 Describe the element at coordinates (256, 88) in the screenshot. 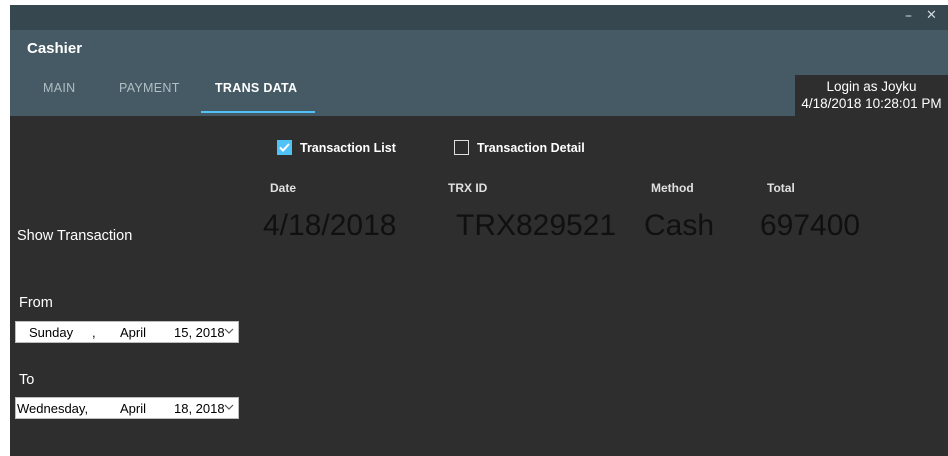

I see `tab-trans-data: TRANS DATA` at that location.